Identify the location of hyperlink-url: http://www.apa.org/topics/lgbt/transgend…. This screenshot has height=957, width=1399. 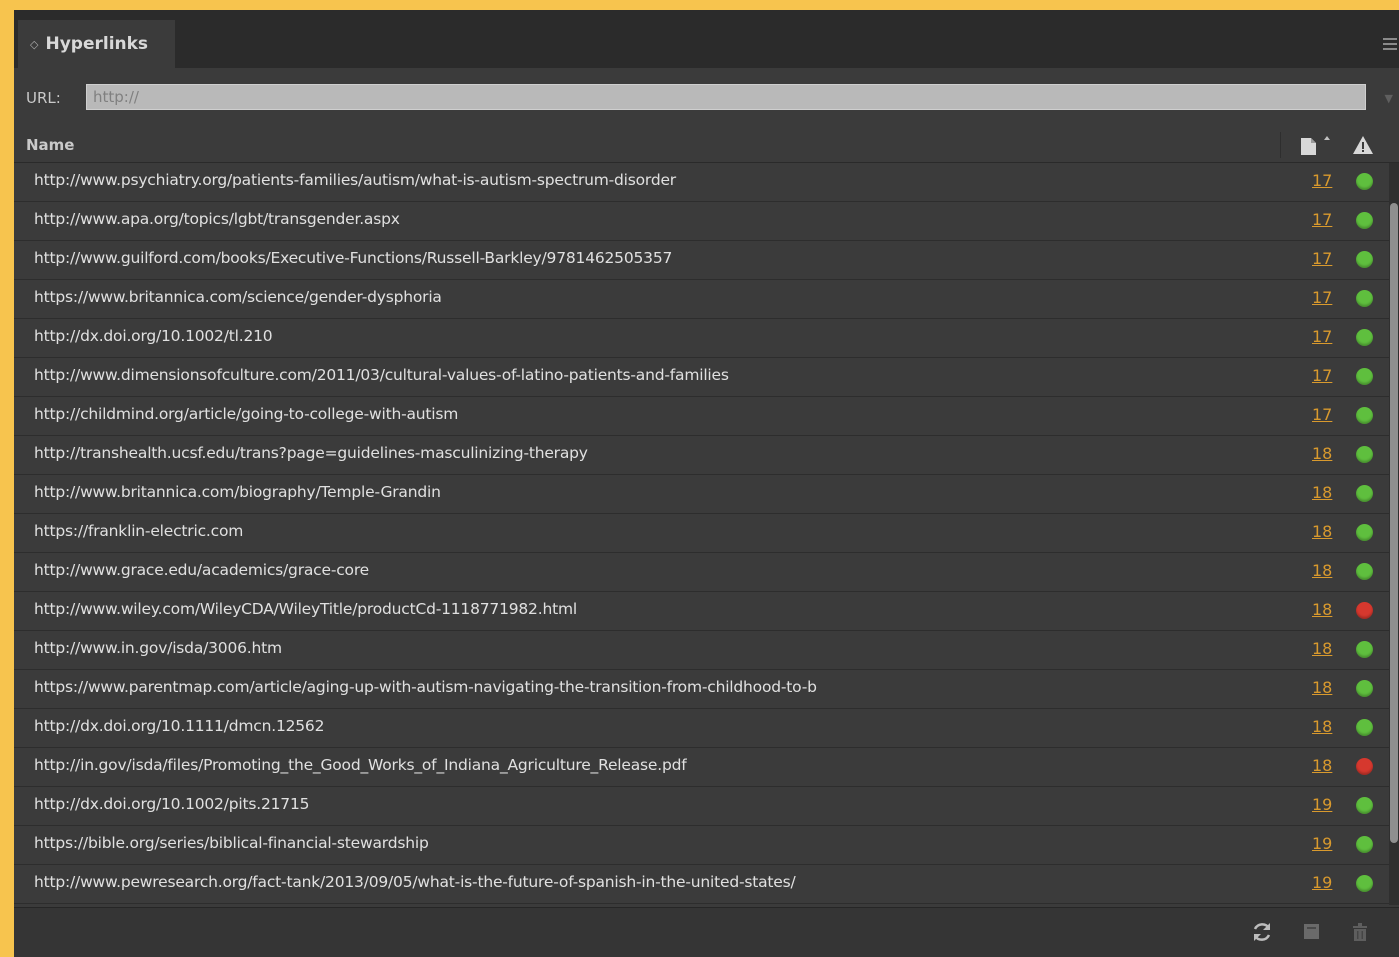
(217, 219).